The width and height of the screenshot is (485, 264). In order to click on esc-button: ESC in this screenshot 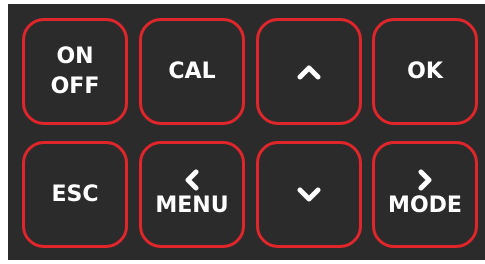, I will do `click(75, 194)`.